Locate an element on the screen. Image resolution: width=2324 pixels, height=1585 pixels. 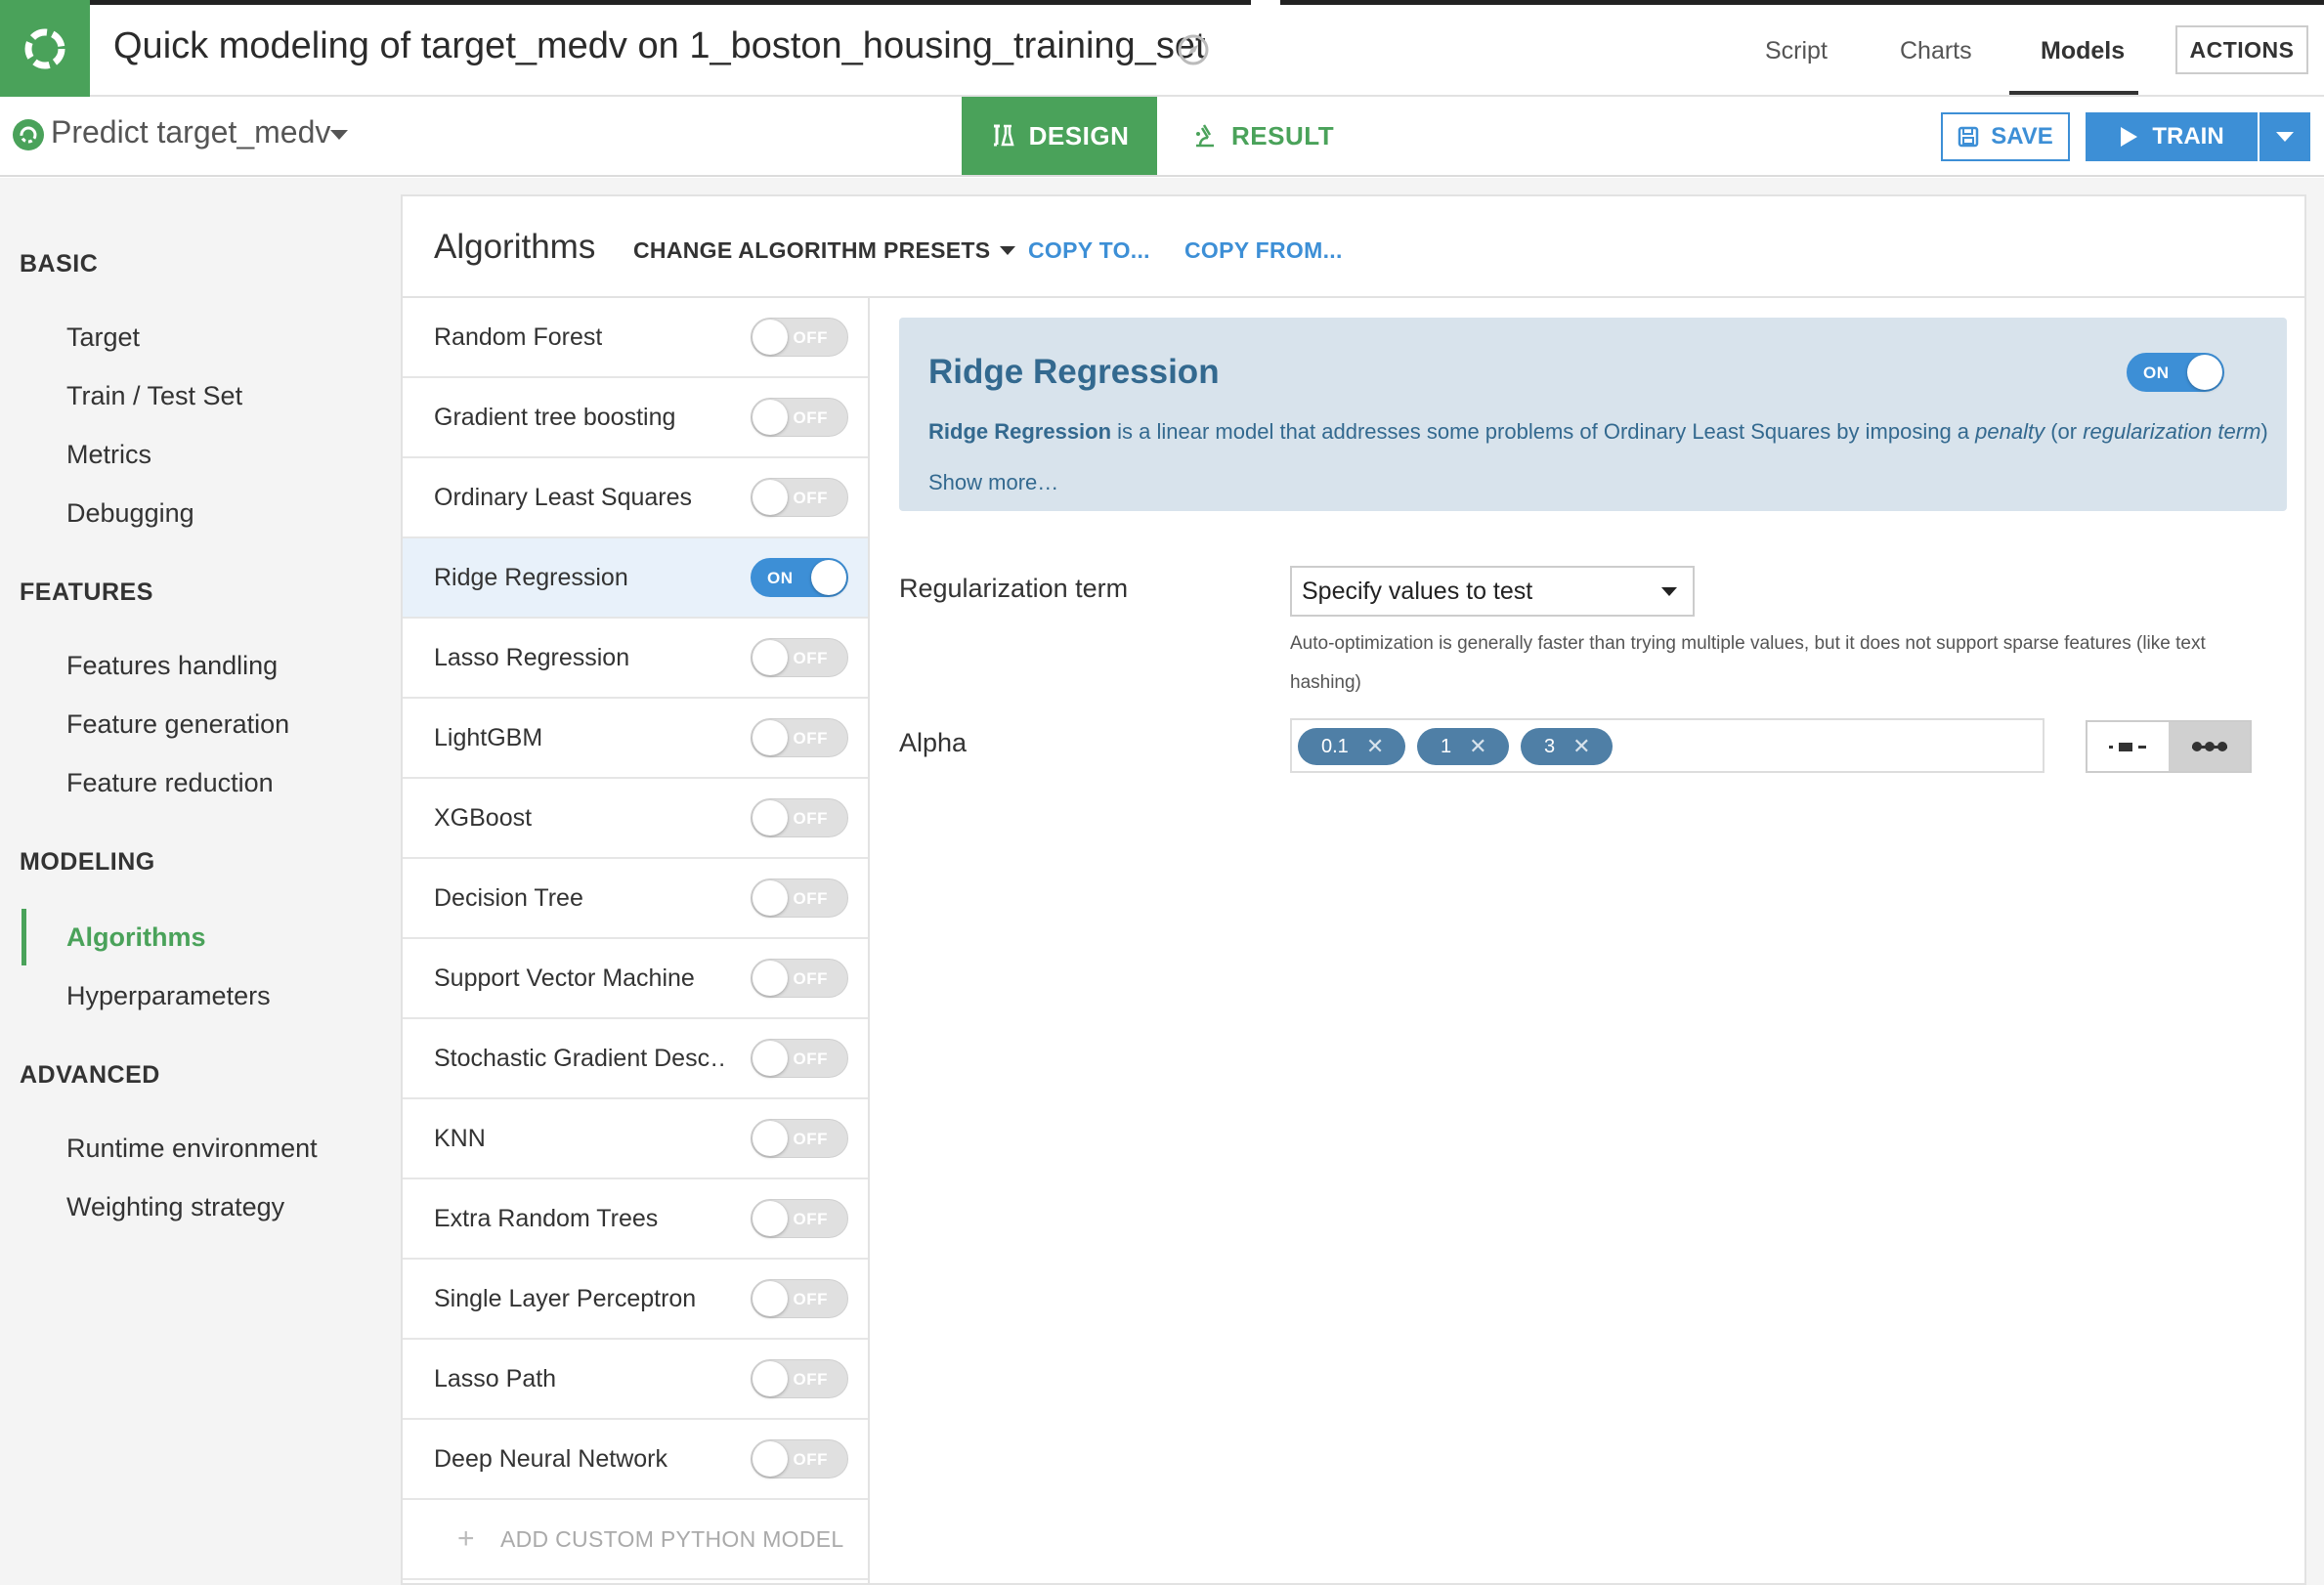
algorithm-row: Random Forest OFF is located at coordinates (635, 338).